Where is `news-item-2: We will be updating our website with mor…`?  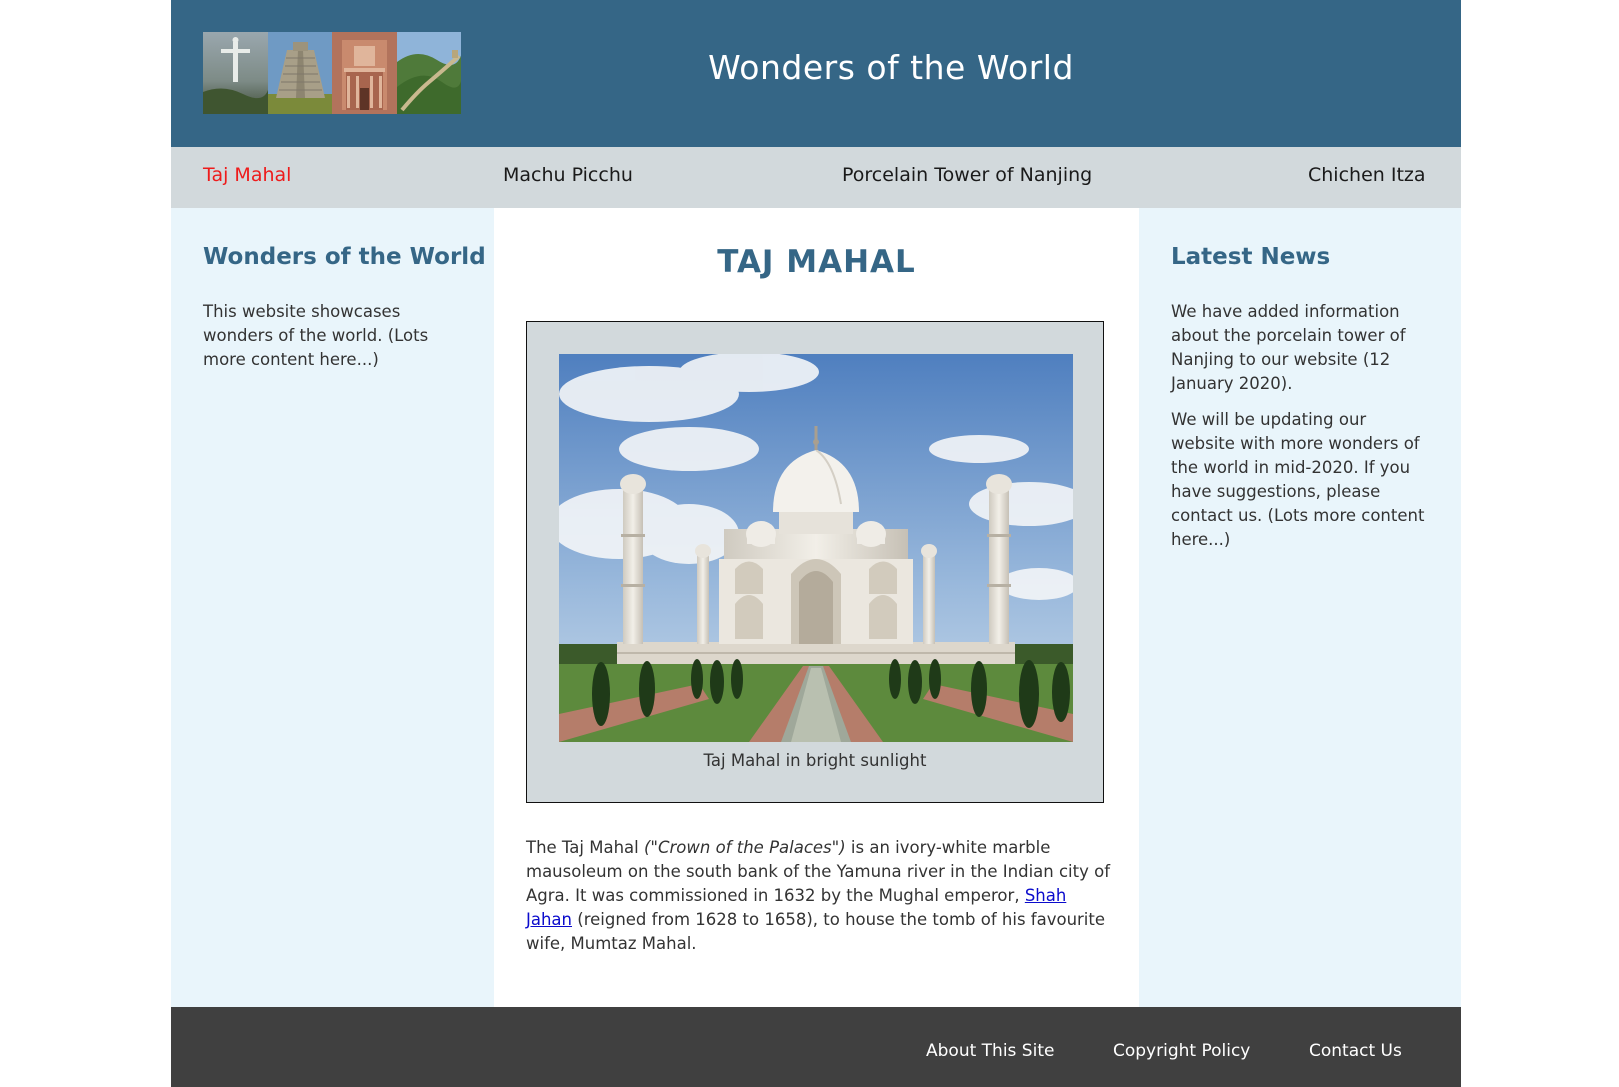 news-item-2: We will be updating our website with mor… is located at coordinates (1298, 479).